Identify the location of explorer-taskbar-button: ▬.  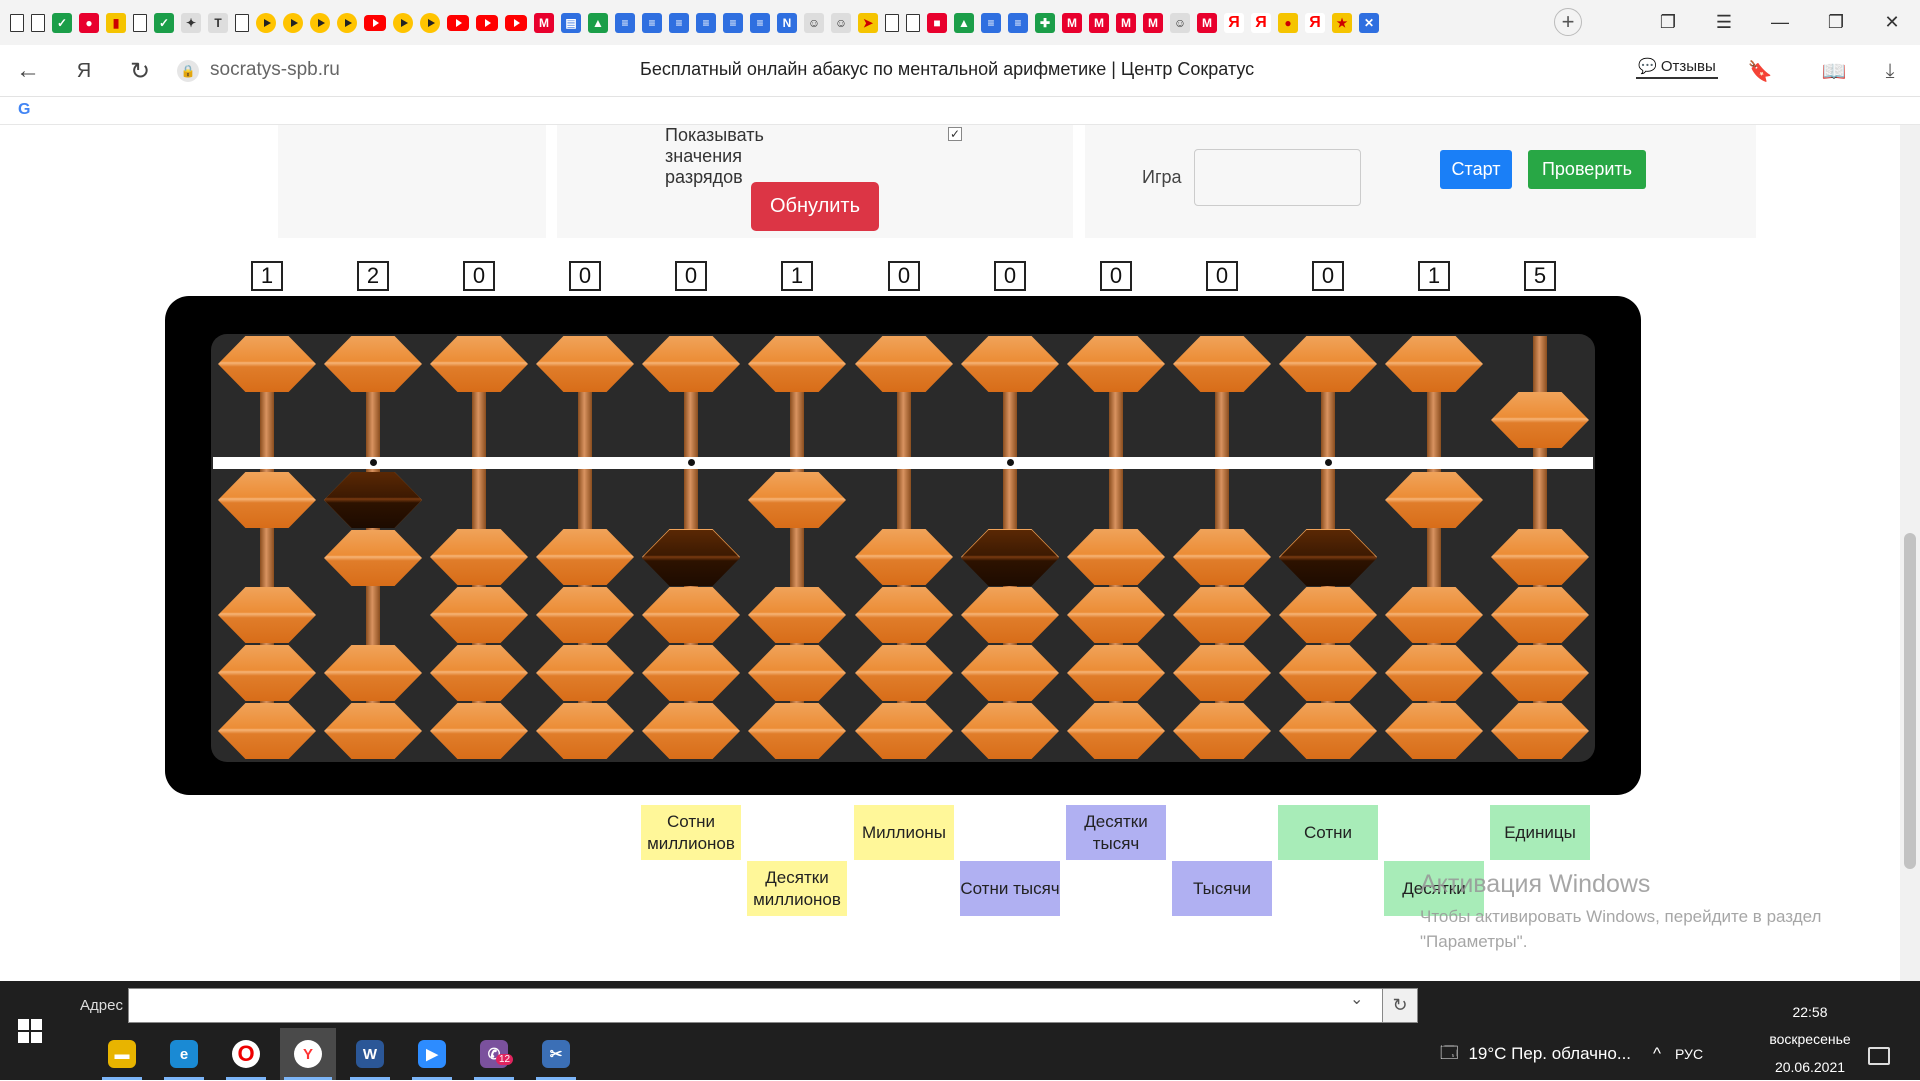
(122, 1054).